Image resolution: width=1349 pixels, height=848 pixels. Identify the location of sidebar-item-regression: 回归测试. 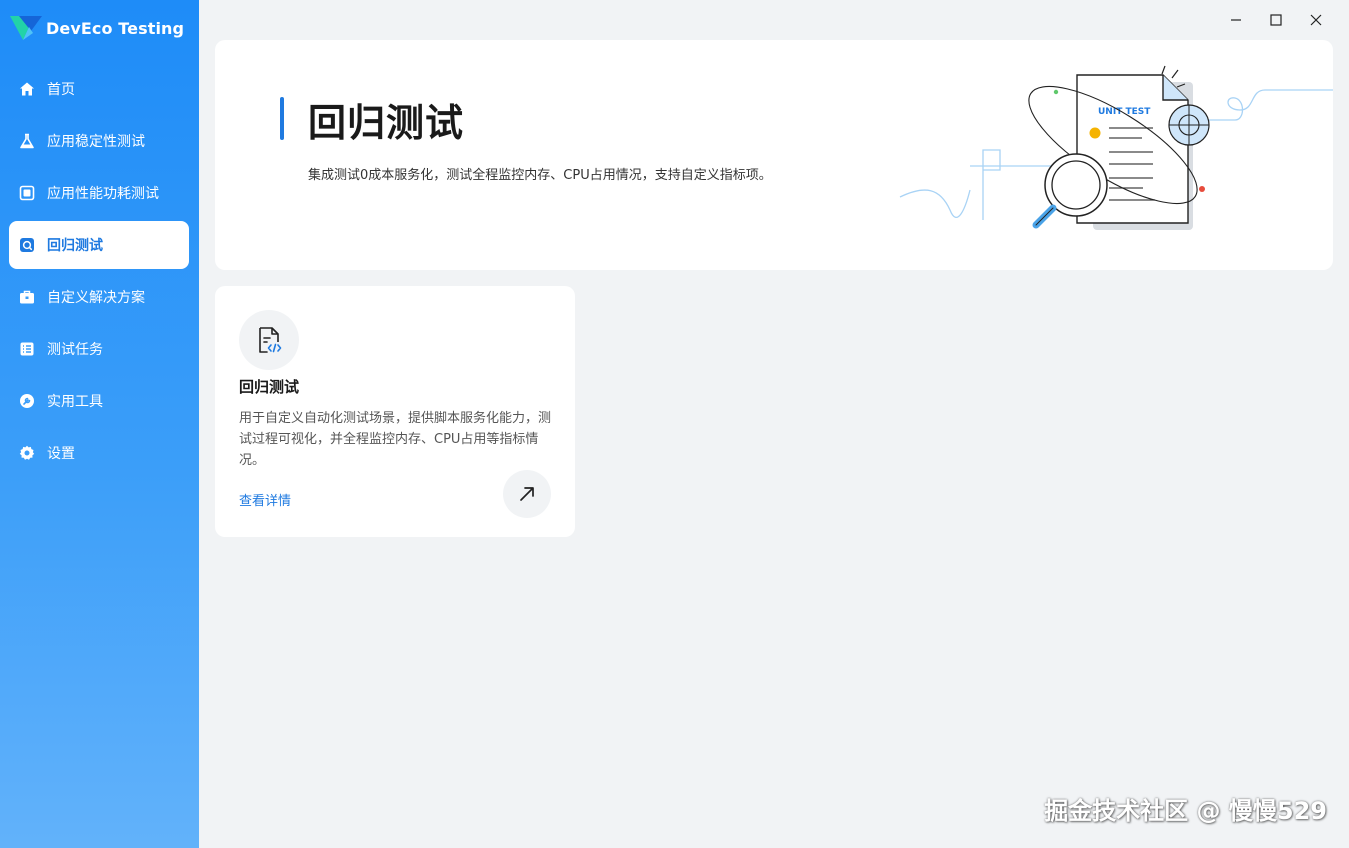
(99, 245).